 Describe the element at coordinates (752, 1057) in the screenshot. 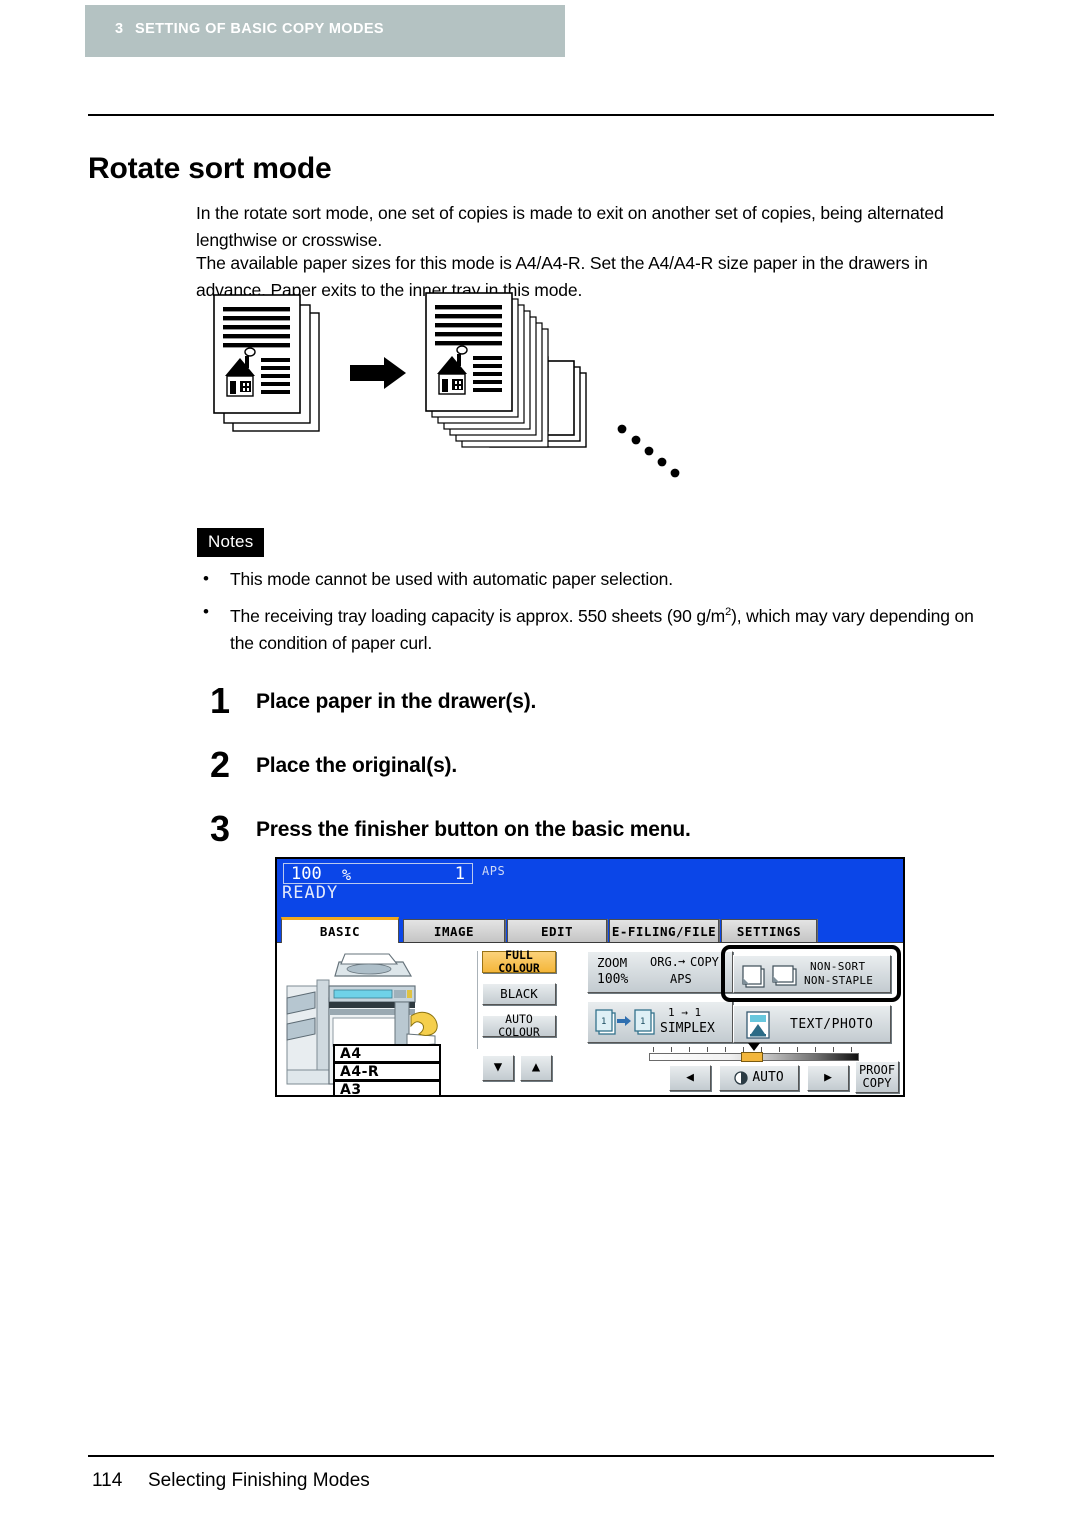

I see `exposure-knob` at that location.